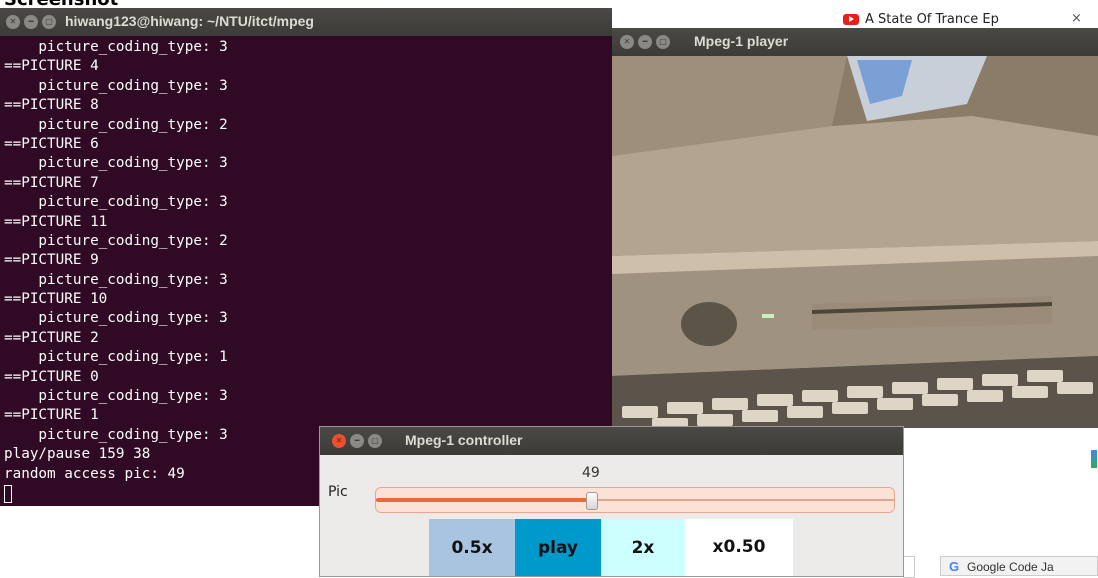 This screenshot has height=578, width=1098. Describe the element at coordinates (855, 42) in the screenshot. I see `player-titlebar: ✕ ━ ▢ Mpeg-1 player` at that location.